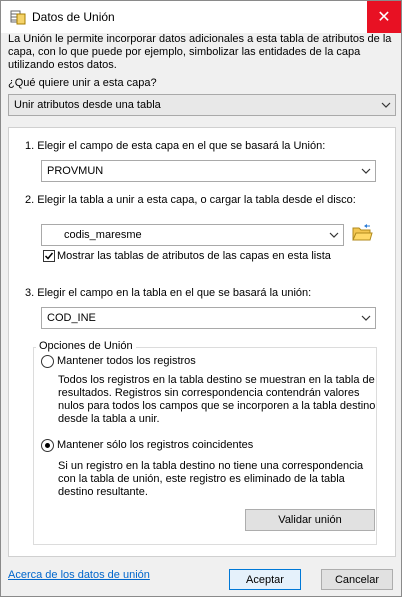  I want to click on table-field-value: COD_INE, so click(71, 318).